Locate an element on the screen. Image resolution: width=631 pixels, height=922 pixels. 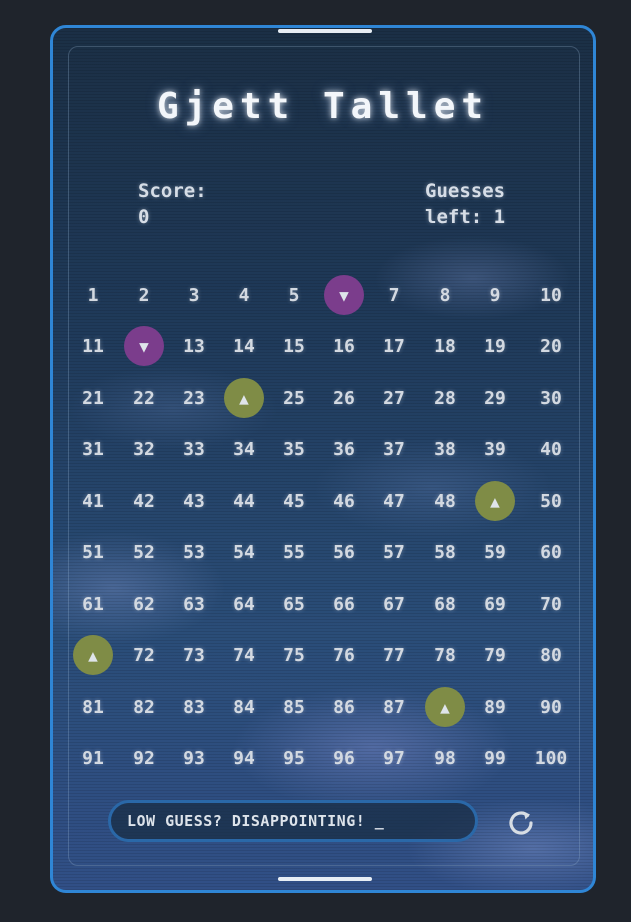
number-cell-51: 51 is located at coordinates (93, 552).